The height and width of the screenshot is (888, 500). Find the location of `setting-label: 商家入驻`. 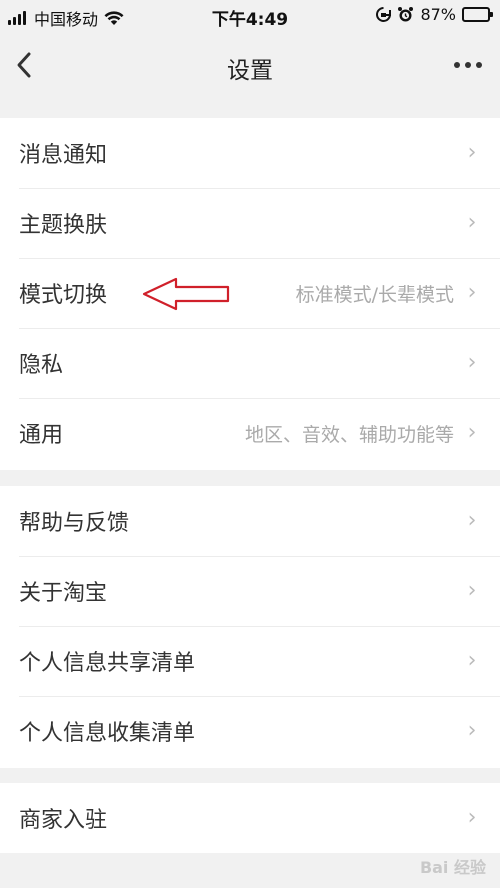

setting-label: 商家入驻 is located at coordinates (63, 820).